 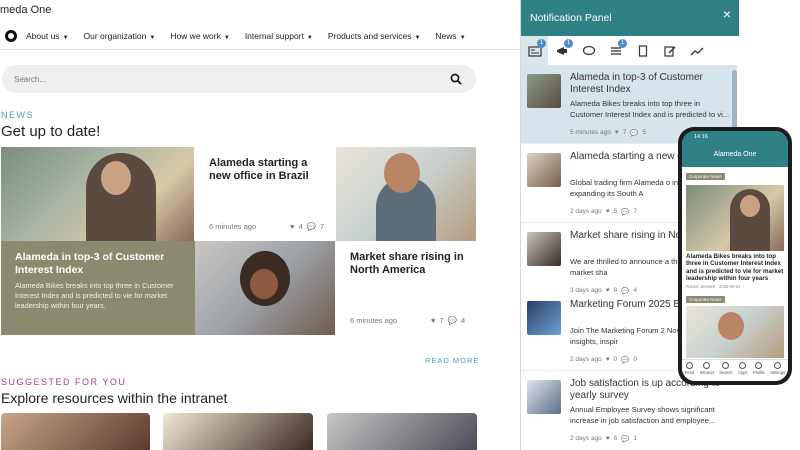 I want to click on panel-title: Notification Panel, so click(x=571, y=18).